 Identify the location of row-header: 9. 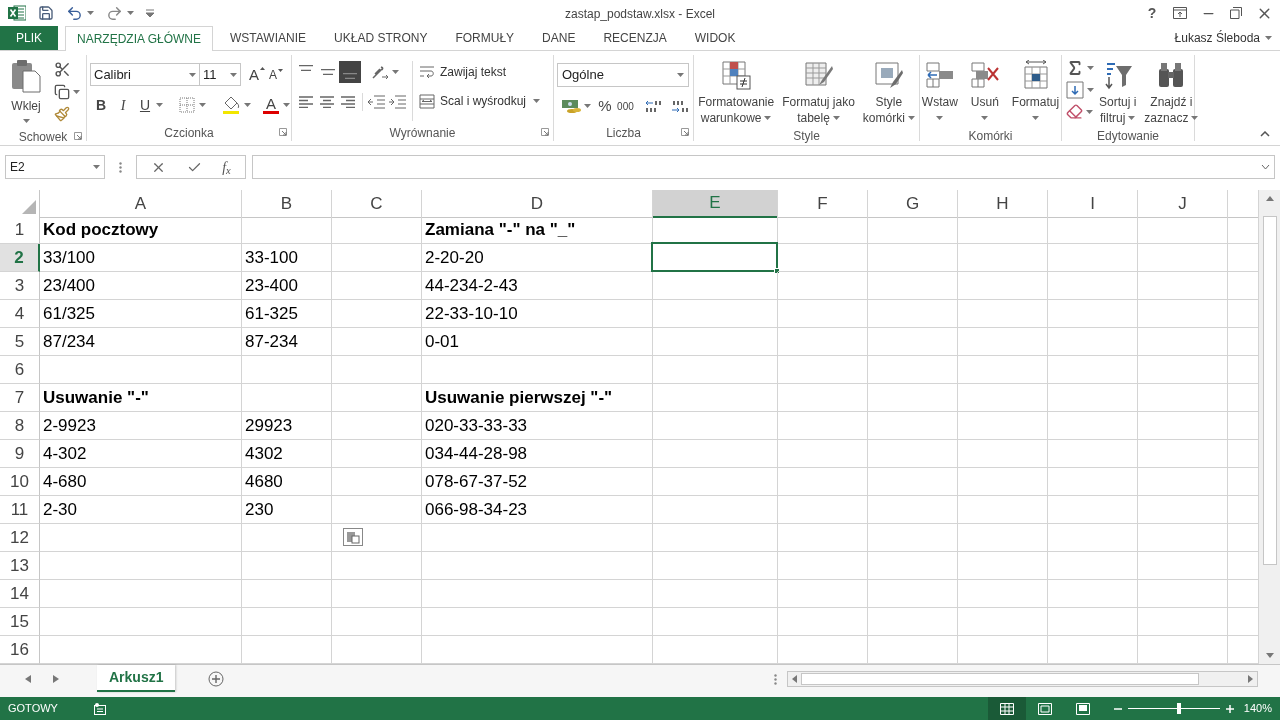
(20, 454).